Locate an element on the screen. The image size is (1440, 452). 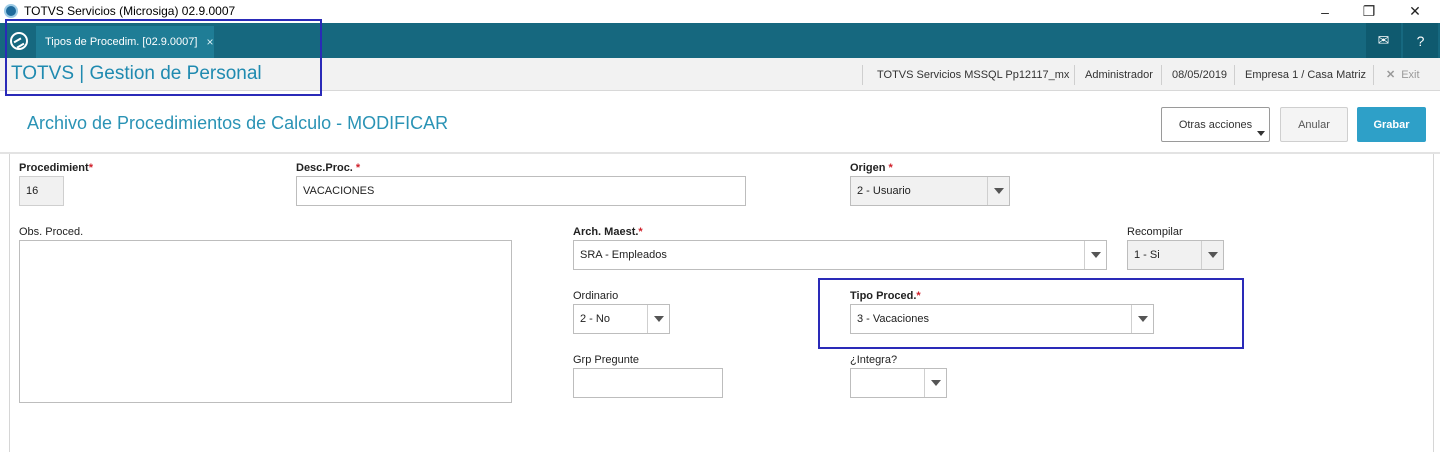
origen-label: Origen * is located at coordinates (871, 168).